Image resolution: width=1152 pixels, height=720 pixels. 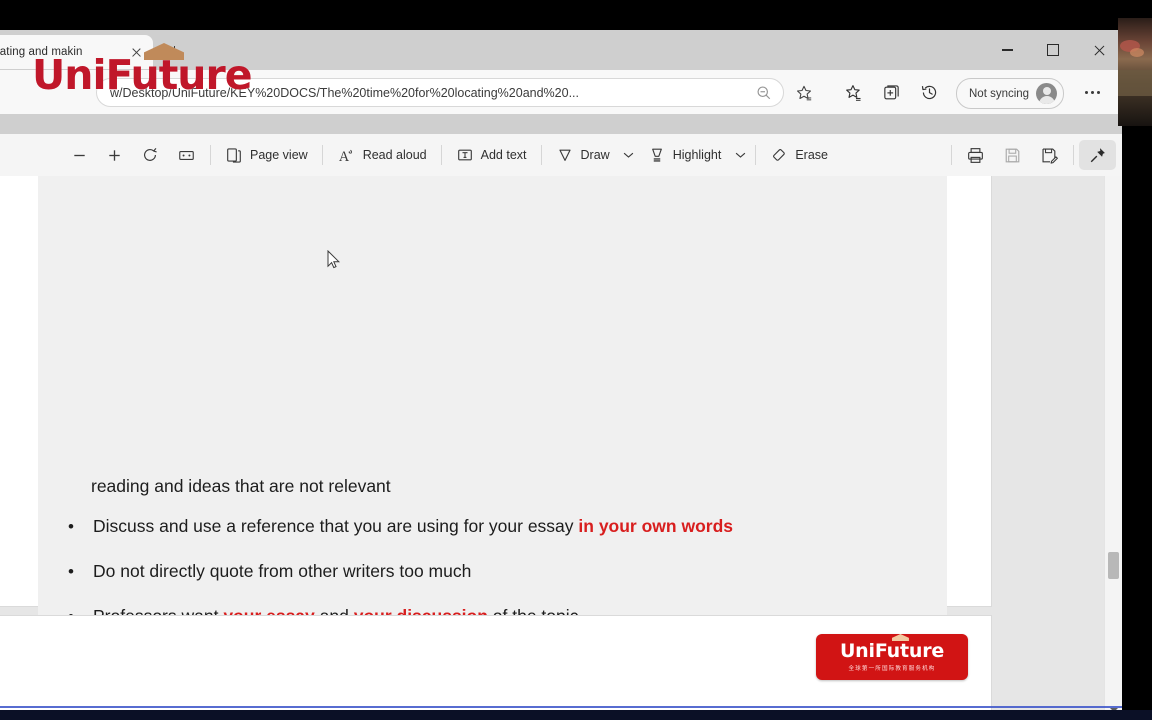 What do you see at coordinates (811, 155) in the screenshot?
I see `erase-label: Erase` at bounding box center [811, 155].